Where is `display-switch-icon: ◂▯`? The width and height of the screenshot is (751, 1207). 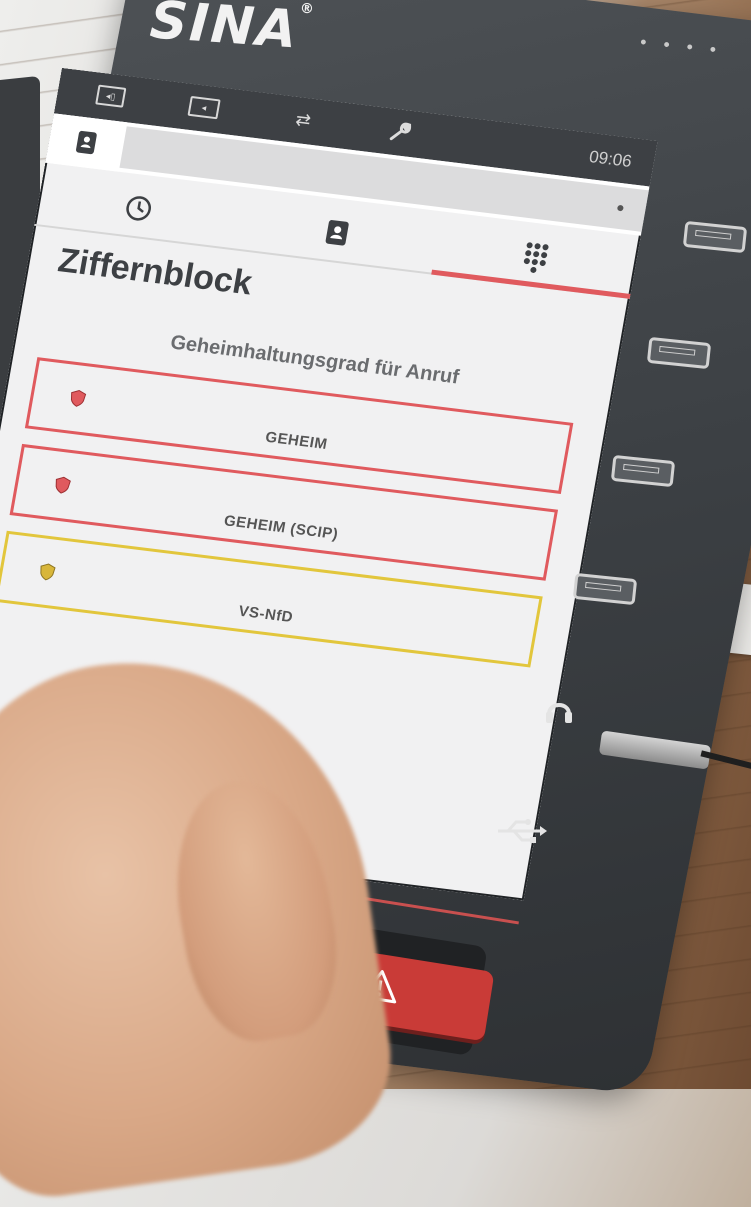 display-switch-icon: ◂▯ is located at coordinates (111, 95).